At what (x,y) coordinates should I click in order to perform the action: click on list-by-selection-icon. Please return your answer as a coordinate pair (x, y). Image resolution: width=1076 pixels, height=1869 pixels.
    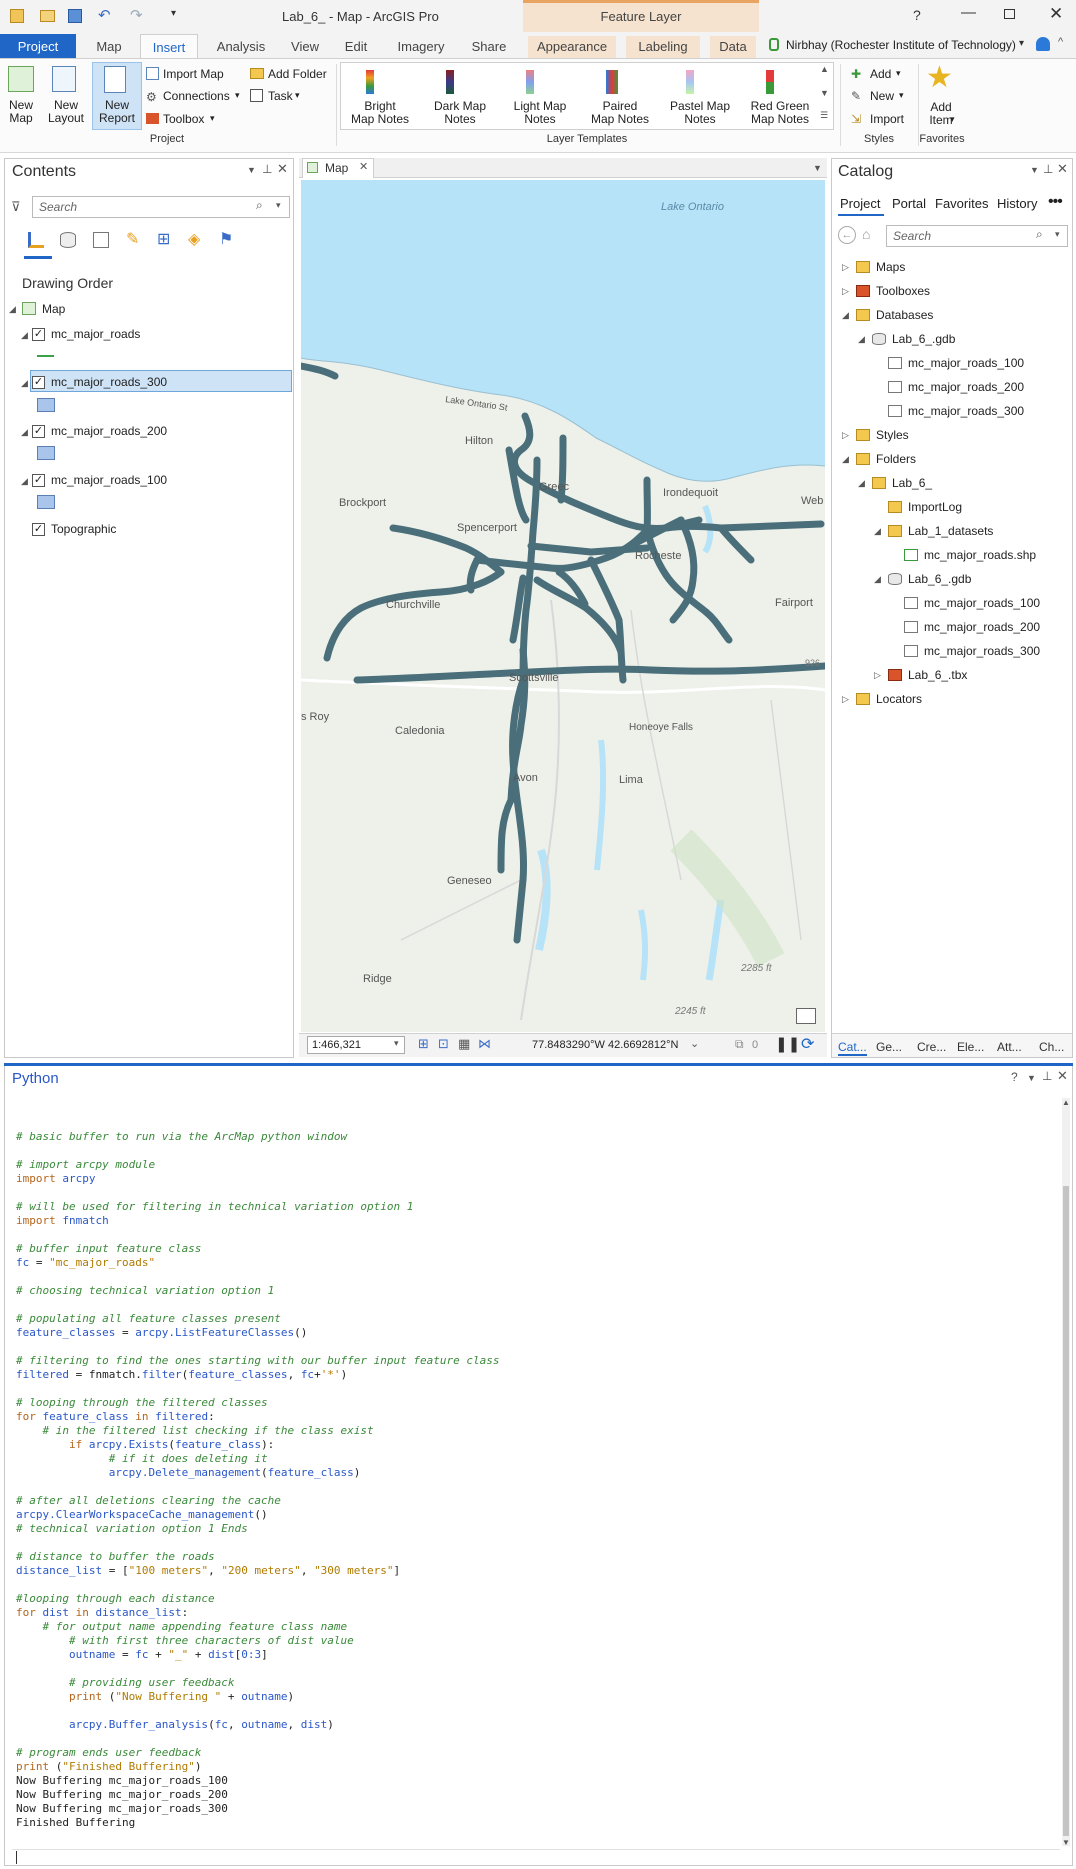
    Looking at the image, I should click on (101, 240).